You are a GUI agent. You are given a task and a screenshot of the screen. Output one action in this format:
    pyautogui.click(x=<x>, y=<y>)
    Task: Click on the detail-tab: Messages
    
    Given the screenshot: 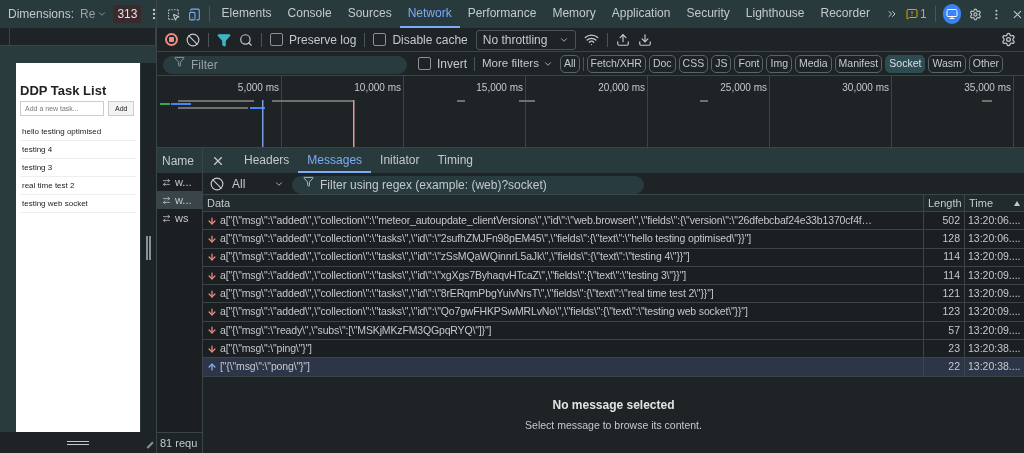 What is the action you would take?
    pyautogui.click(x=335, y=160)
    